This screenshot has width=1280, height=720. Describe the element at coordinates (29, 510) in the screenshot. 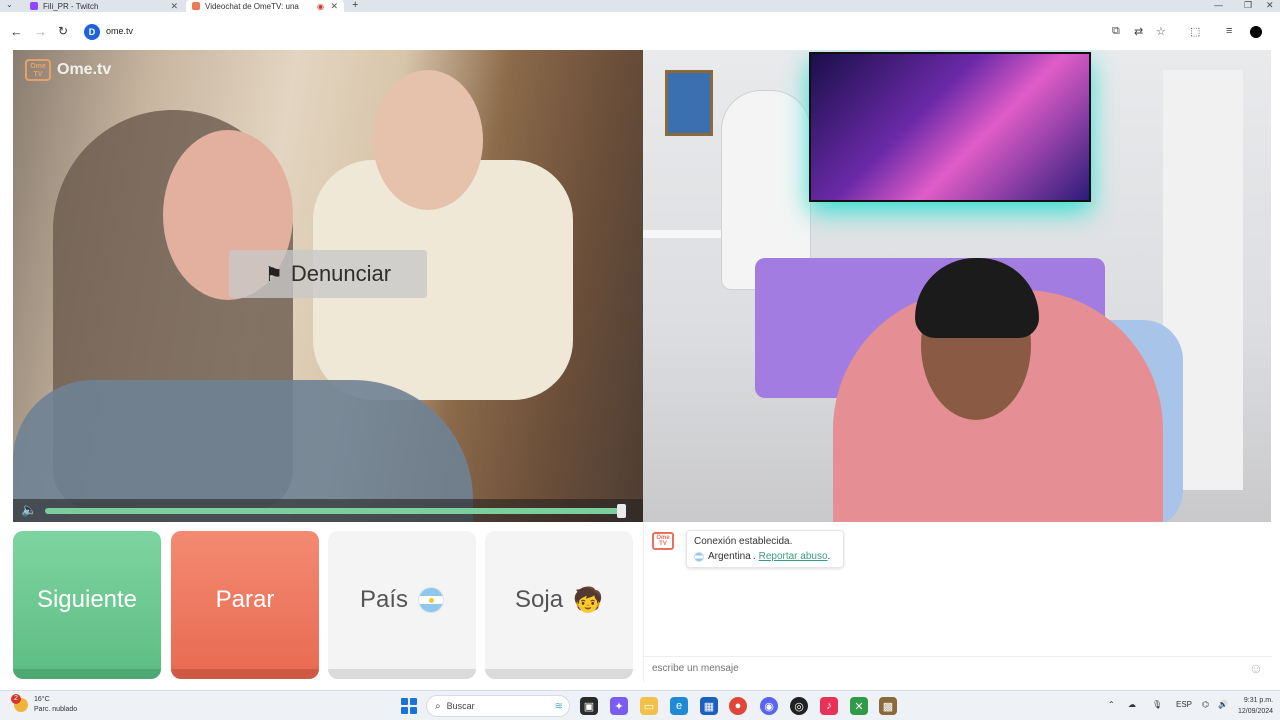

I see `speaker-icon: 🔈` at that location.